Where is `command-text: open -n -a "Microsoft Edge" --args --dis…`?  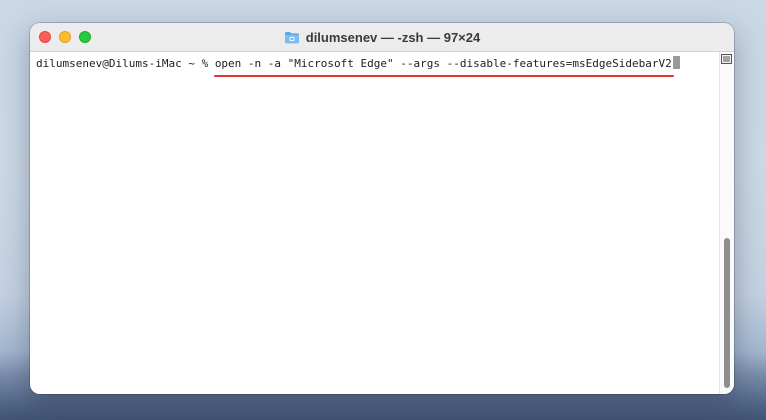 command-text: open -n -a "Microsoft Edge" --args --dis… is located at coordinates (443, 63).